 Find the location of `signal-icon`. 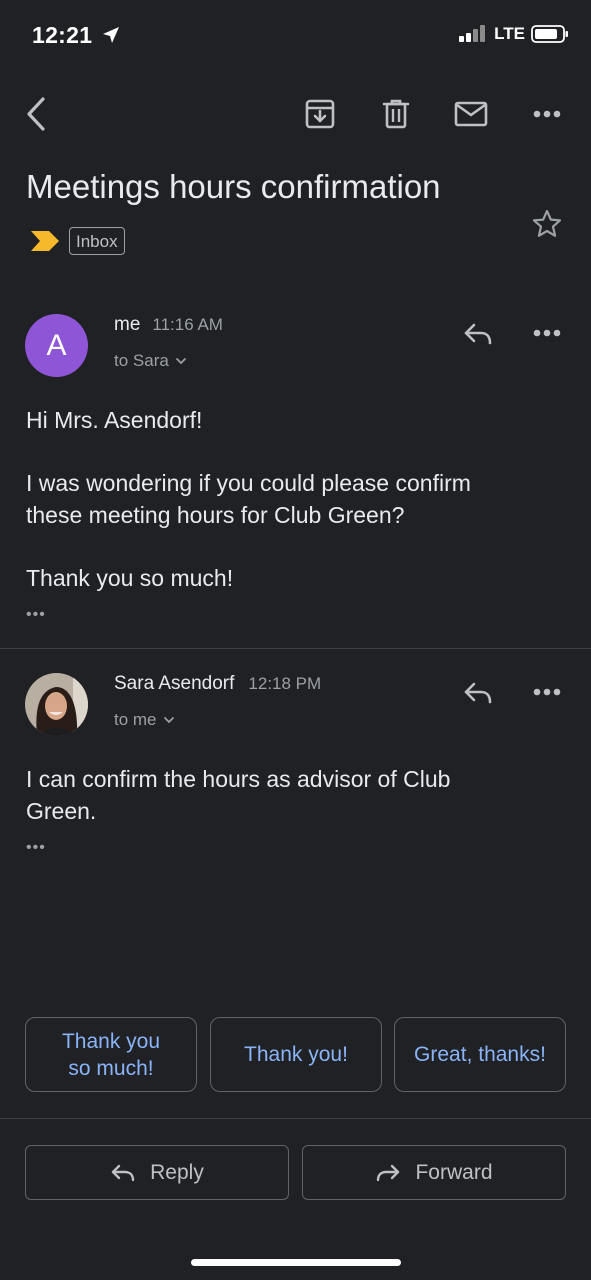

signal-icon is located at coordinates (472, 33).